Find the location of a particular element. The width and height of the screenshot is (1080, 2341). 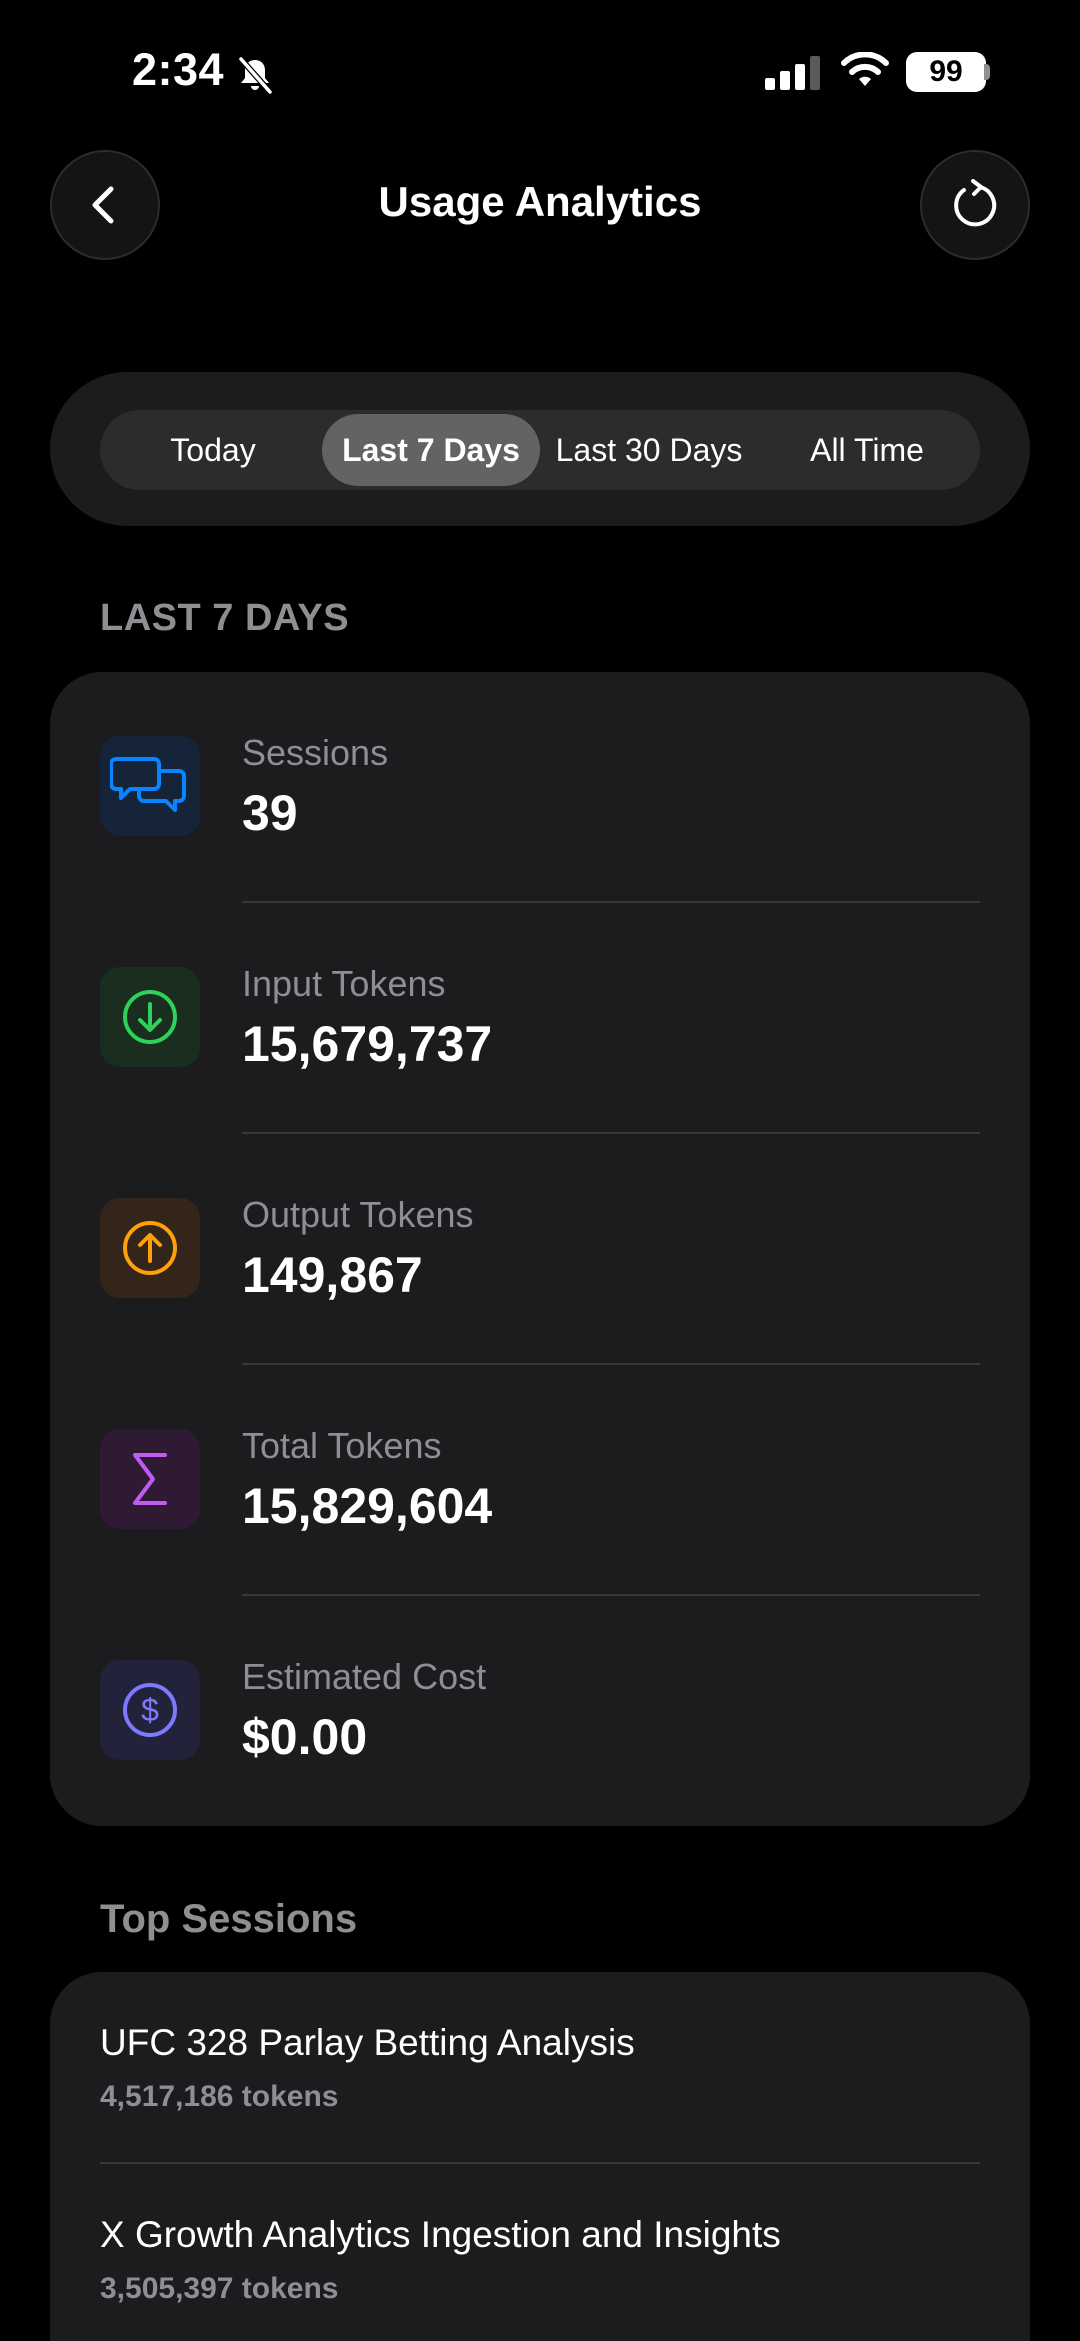

stat-row-input-tokens: Input Tokens 15,679,737 is located at coordinates (540, 1018).